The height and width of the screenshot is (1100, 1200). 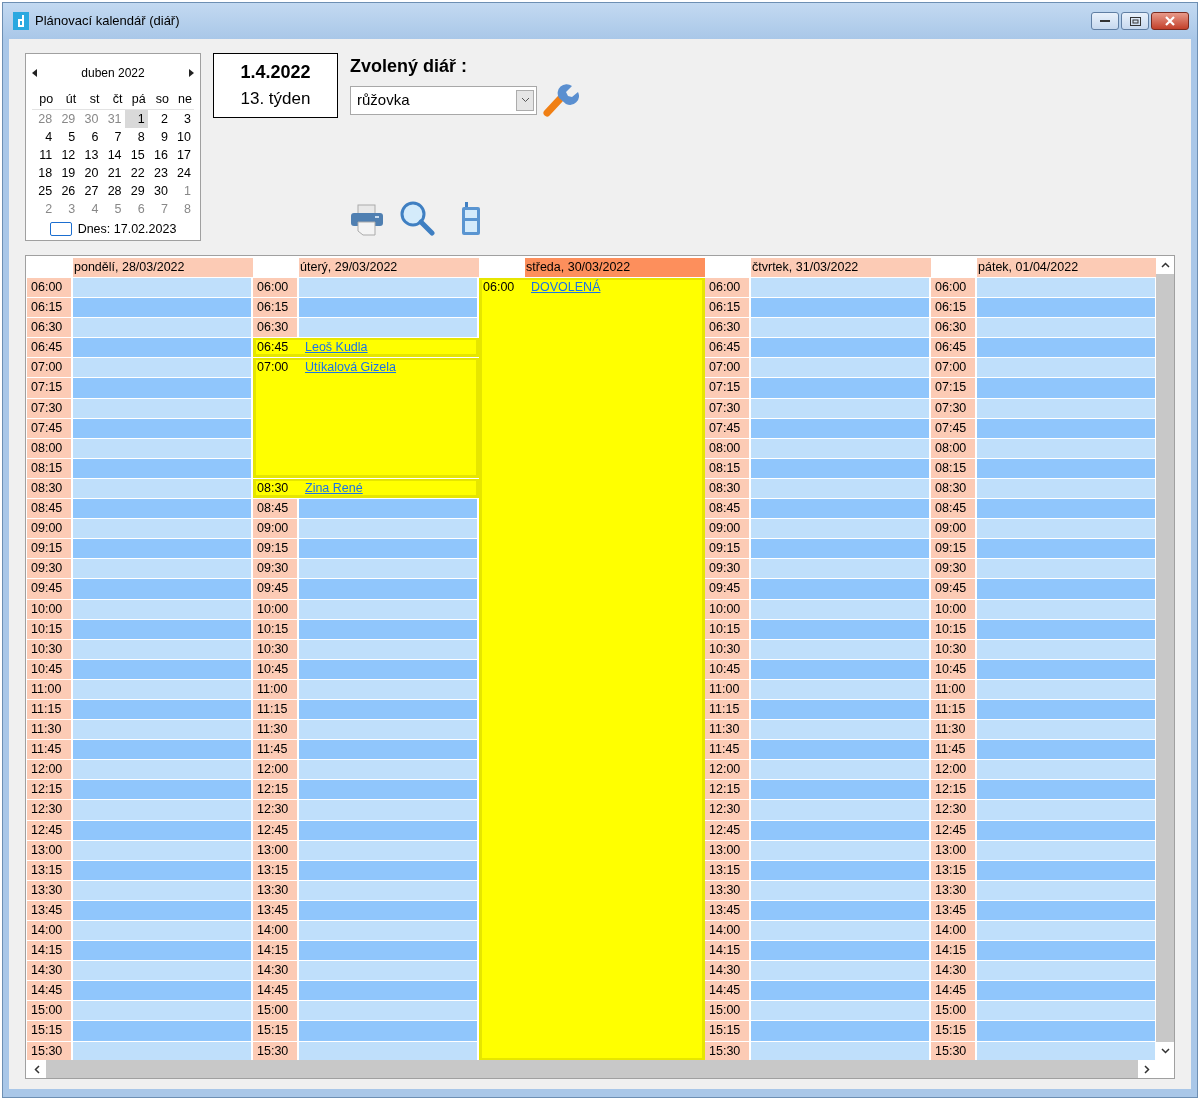 I want to click on calendar-day: 3, so click(x=67, y=208).